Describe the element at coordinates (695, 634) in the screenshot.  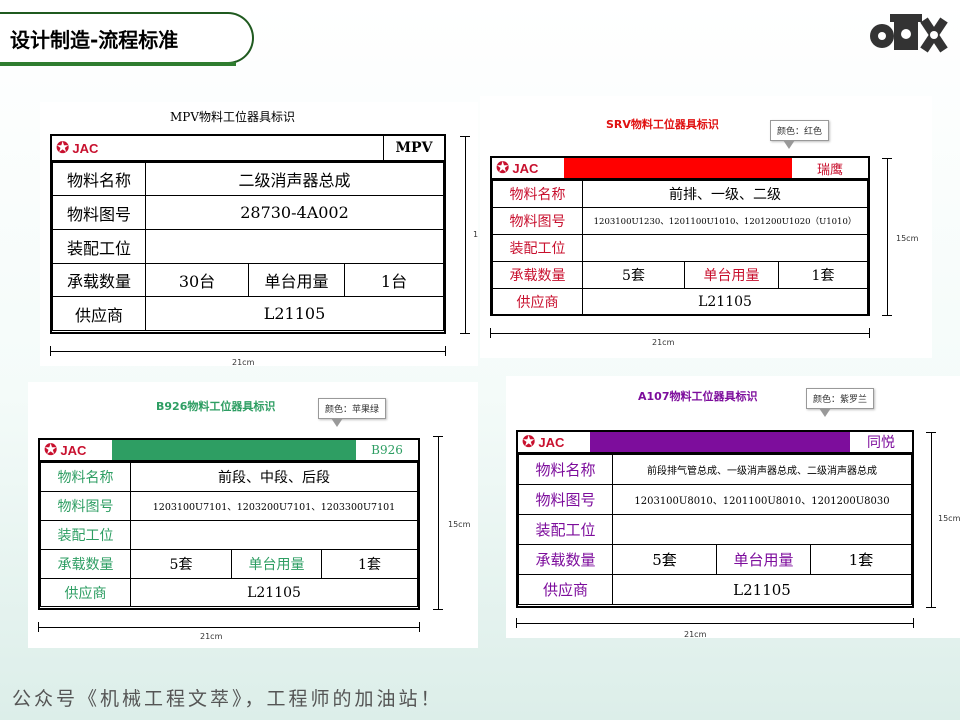
I see `a107-width-label: 21cm` at that location.